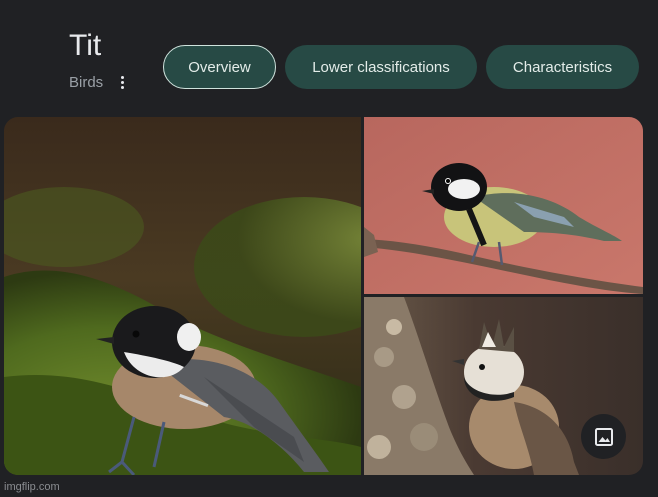  What do you see at coordinates (562, 67) in the screenshot?
I see `chip-characteristics: Characteristics` at bounding box center [562, 67].